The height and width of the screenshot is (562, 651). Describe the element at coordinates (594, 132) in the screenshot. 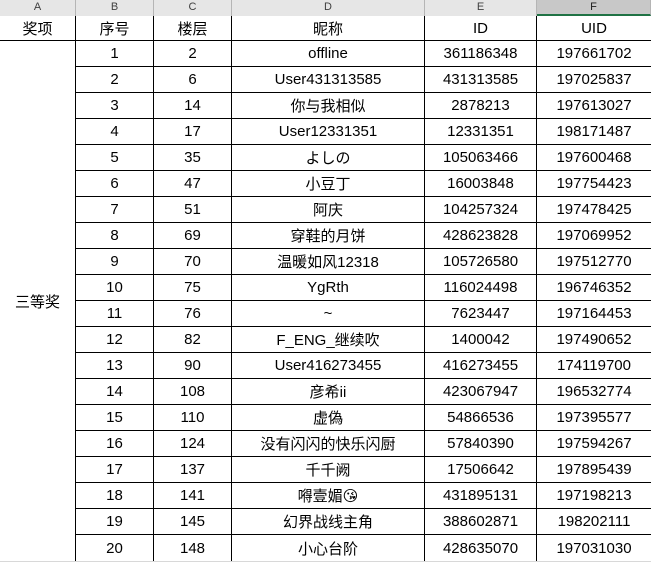

I see `cell-uid: 198171487` at that location.